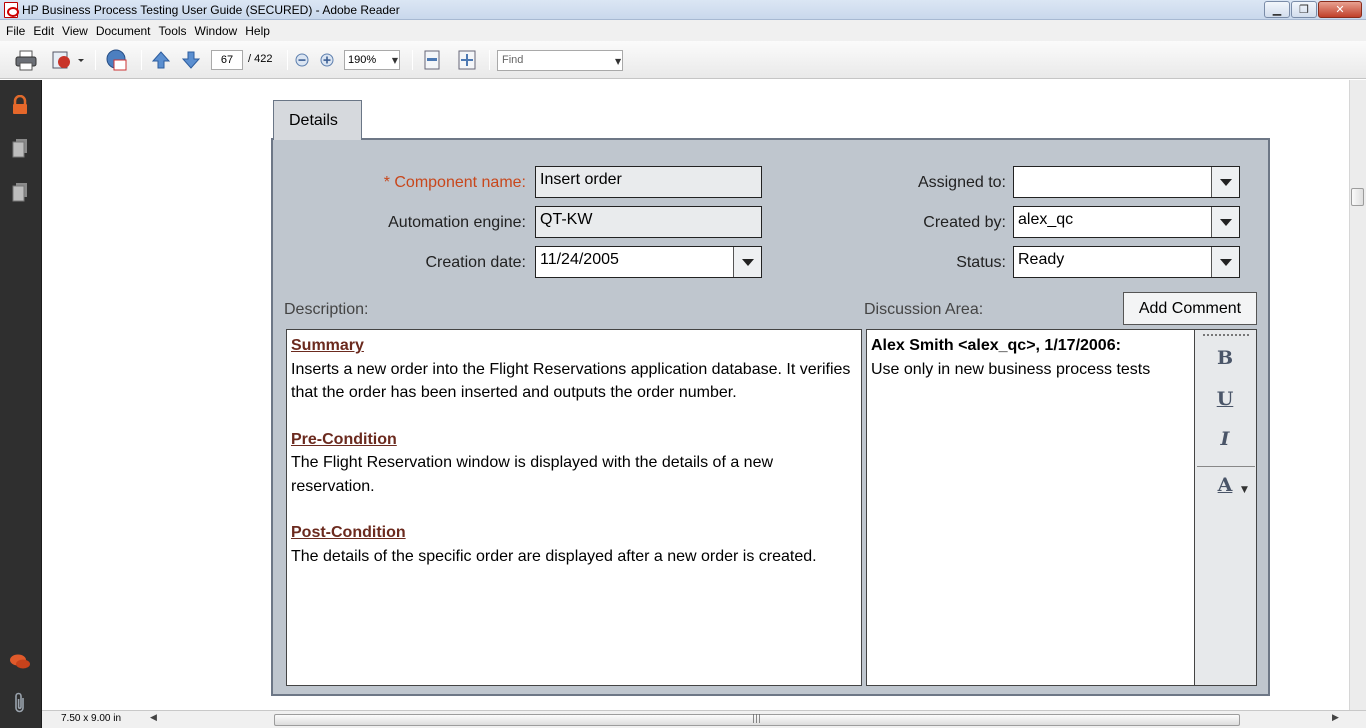 The height and width of the screenshot is (728, 1366). I want to click on menu-help: Help, so click(259, 31).